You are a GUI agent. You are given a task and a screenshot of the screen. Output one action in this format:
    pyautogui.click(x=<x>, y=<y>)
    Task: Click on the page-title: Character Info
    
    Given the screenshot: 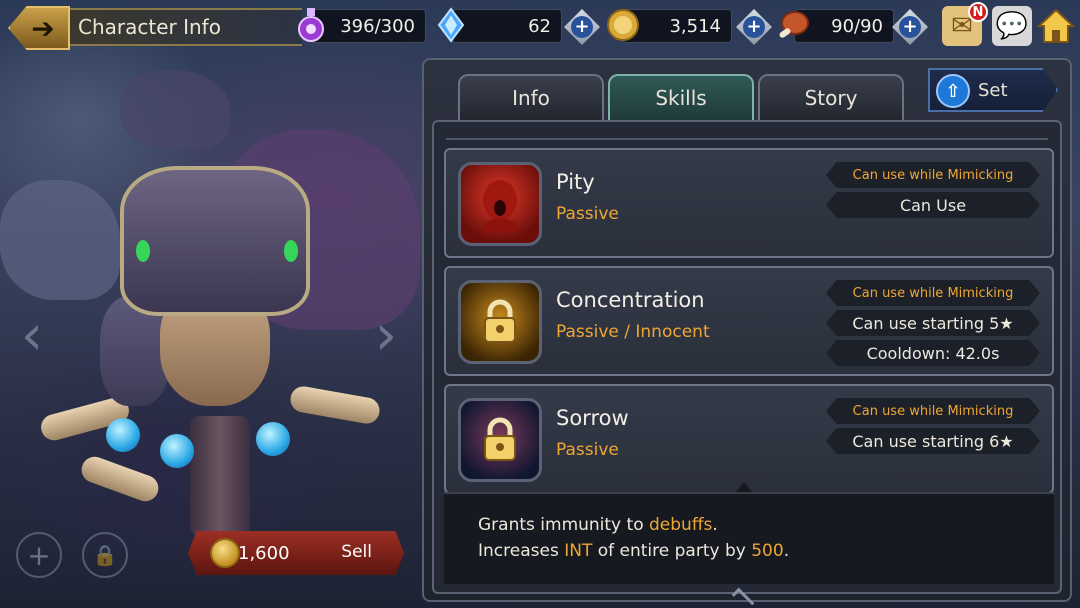 What is the action you would take?
    pyautogui.click(x=149, y=27)
    